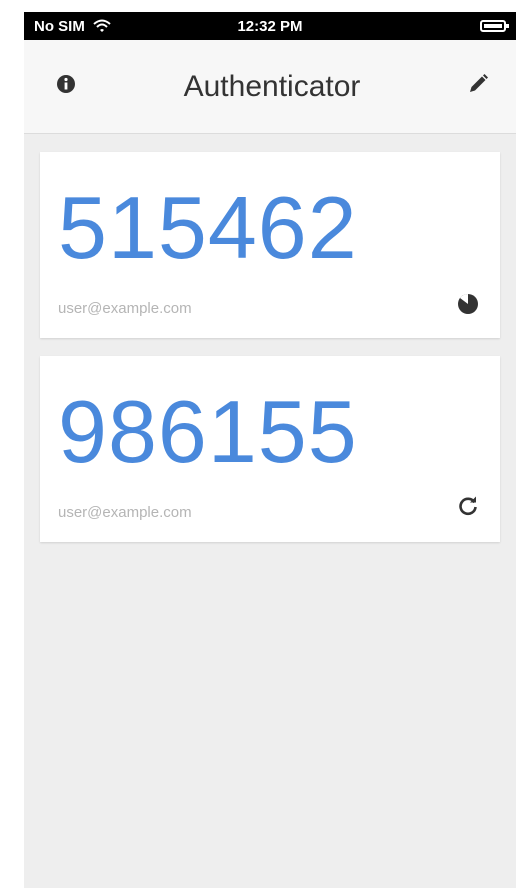 The width and height of the screenshot is (531, 888). I want to click on refresh-button, so click(468, 508).